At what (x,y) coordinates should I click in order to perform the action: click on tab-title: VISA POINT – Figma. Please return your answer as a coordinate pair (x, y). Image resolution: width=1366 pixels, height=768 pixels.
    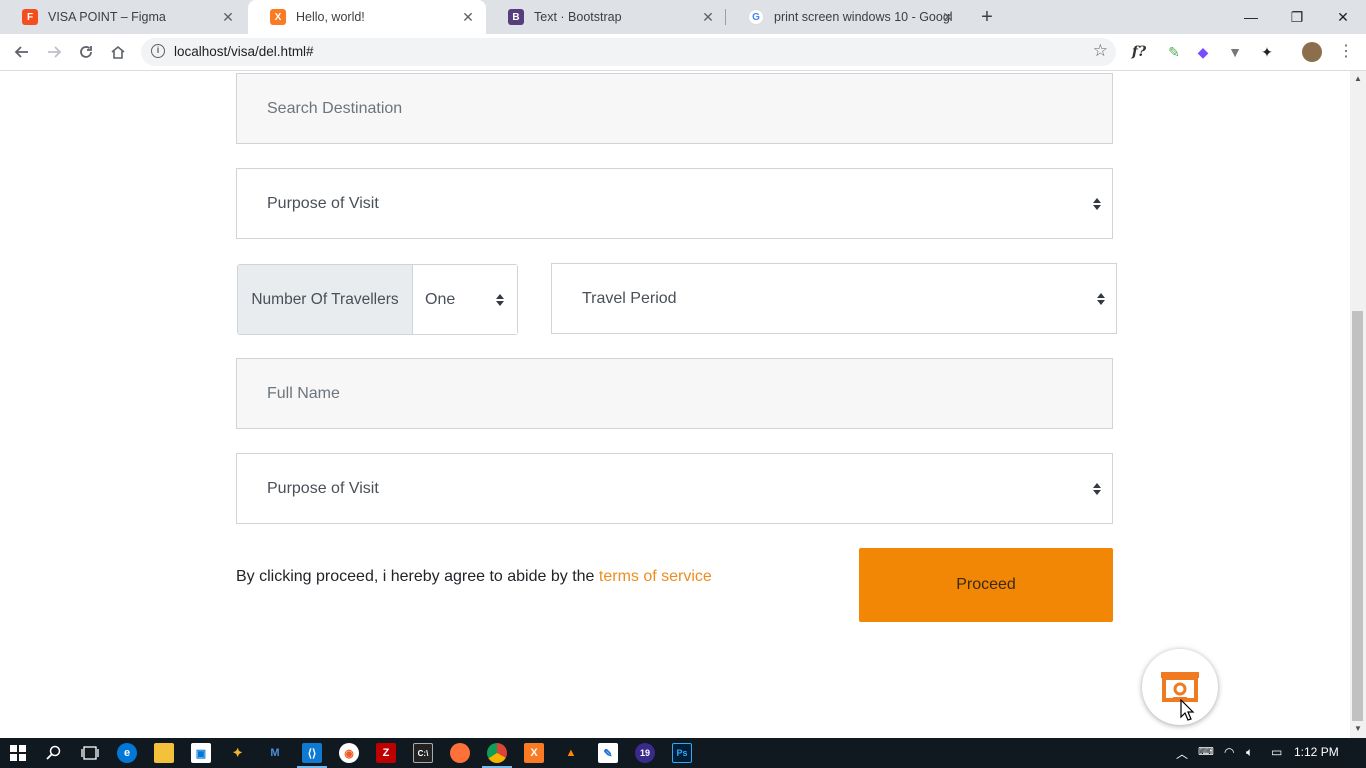
    Looking at the image, I should click on (107, 17).